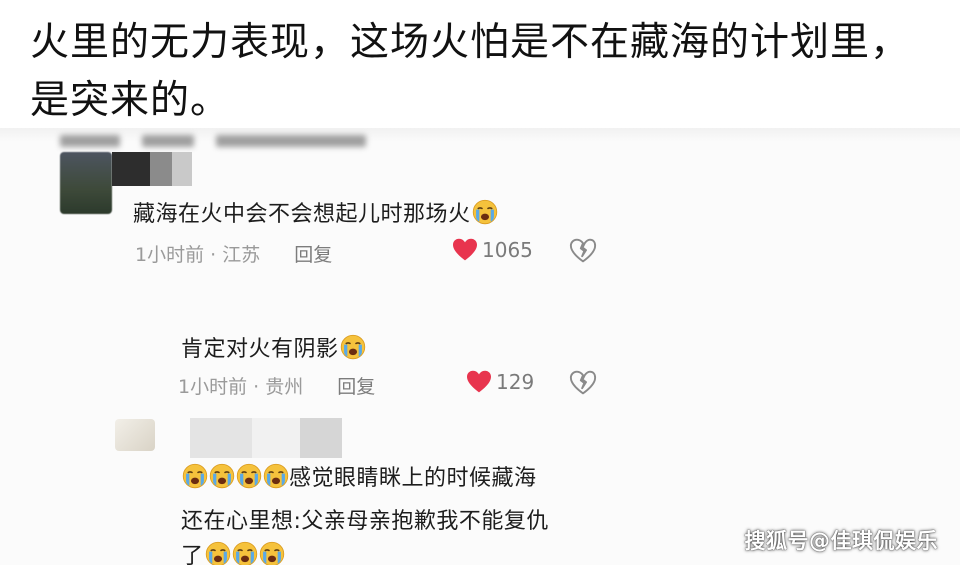  I want to click on comment-location: 贵州, so click(284, 387).